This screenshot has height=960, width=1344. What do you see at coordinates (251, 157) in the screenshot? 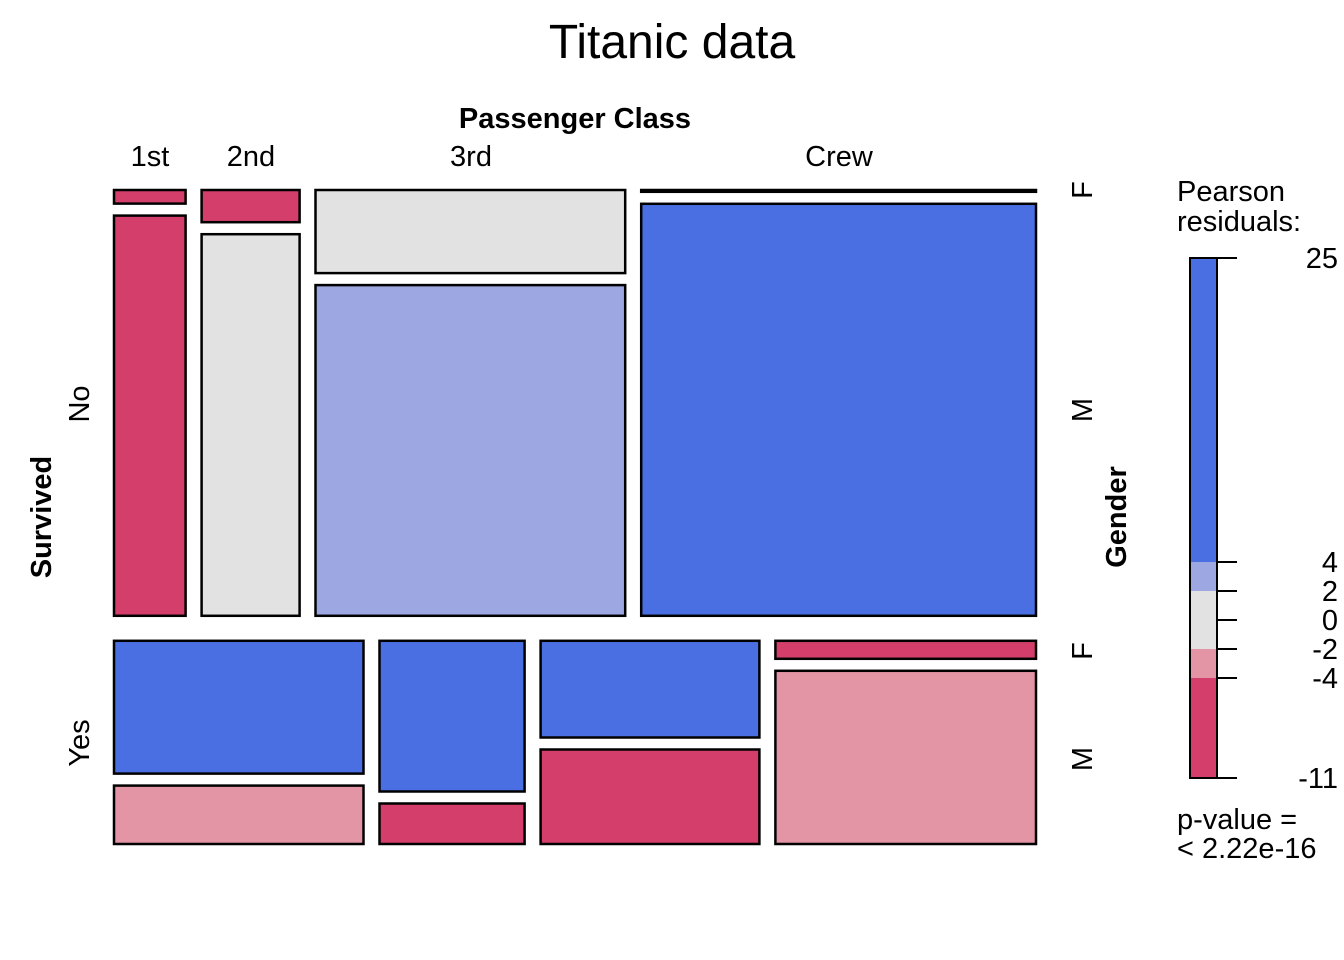
I see `class-label-2nd: 2nd` at bounding box center [251, 157].